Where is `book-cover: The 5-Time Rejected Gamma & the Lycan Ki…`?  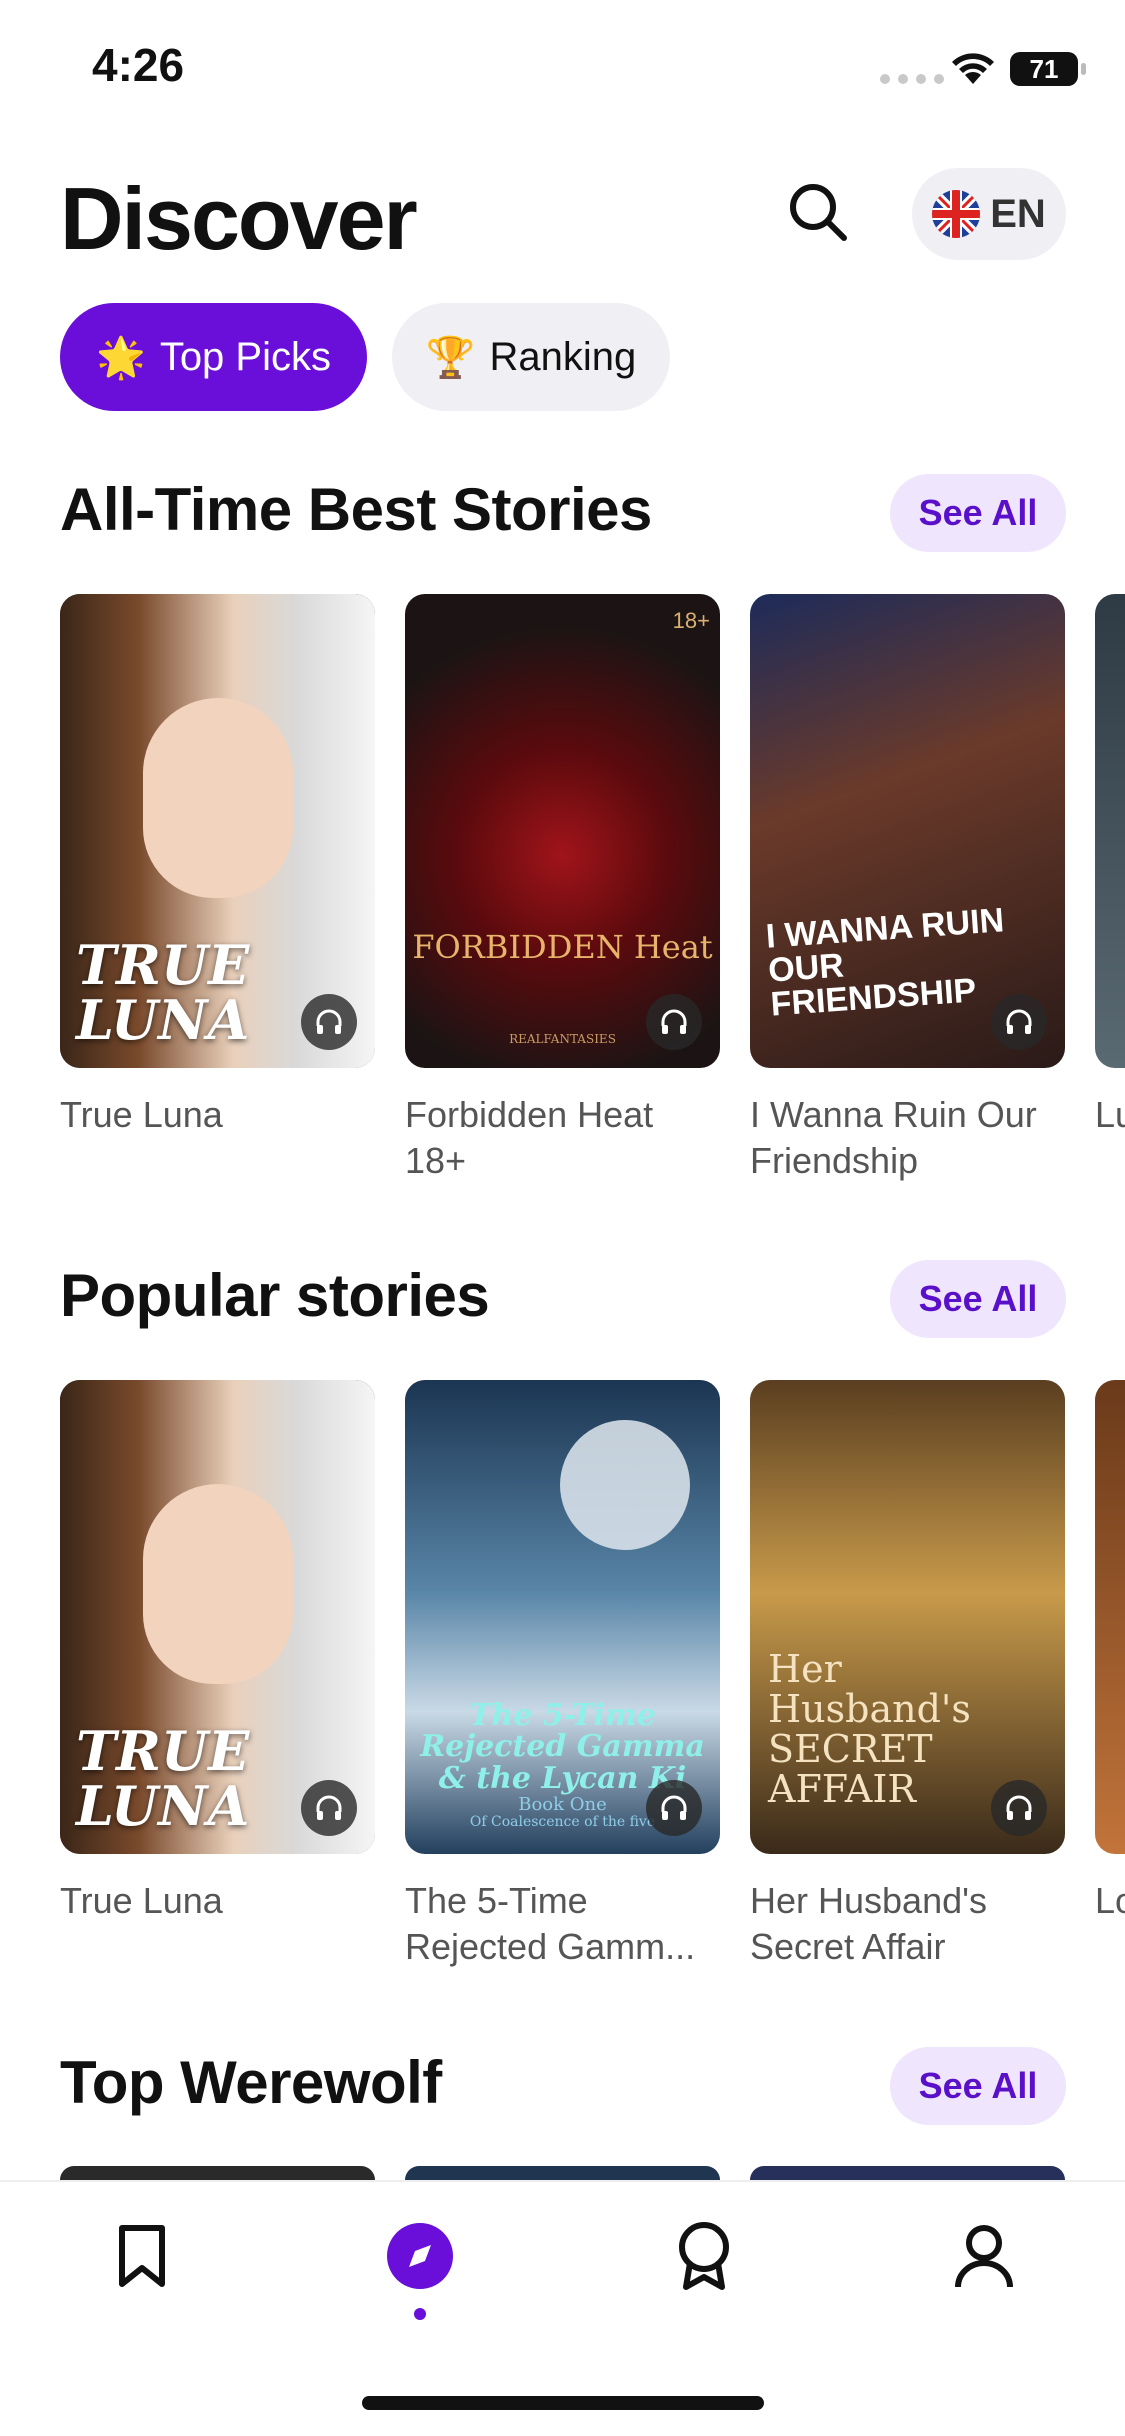
book-cover: The 5-Time Rejected Gamma & the Lycan Ki… is located at coordinates (562, 1617).